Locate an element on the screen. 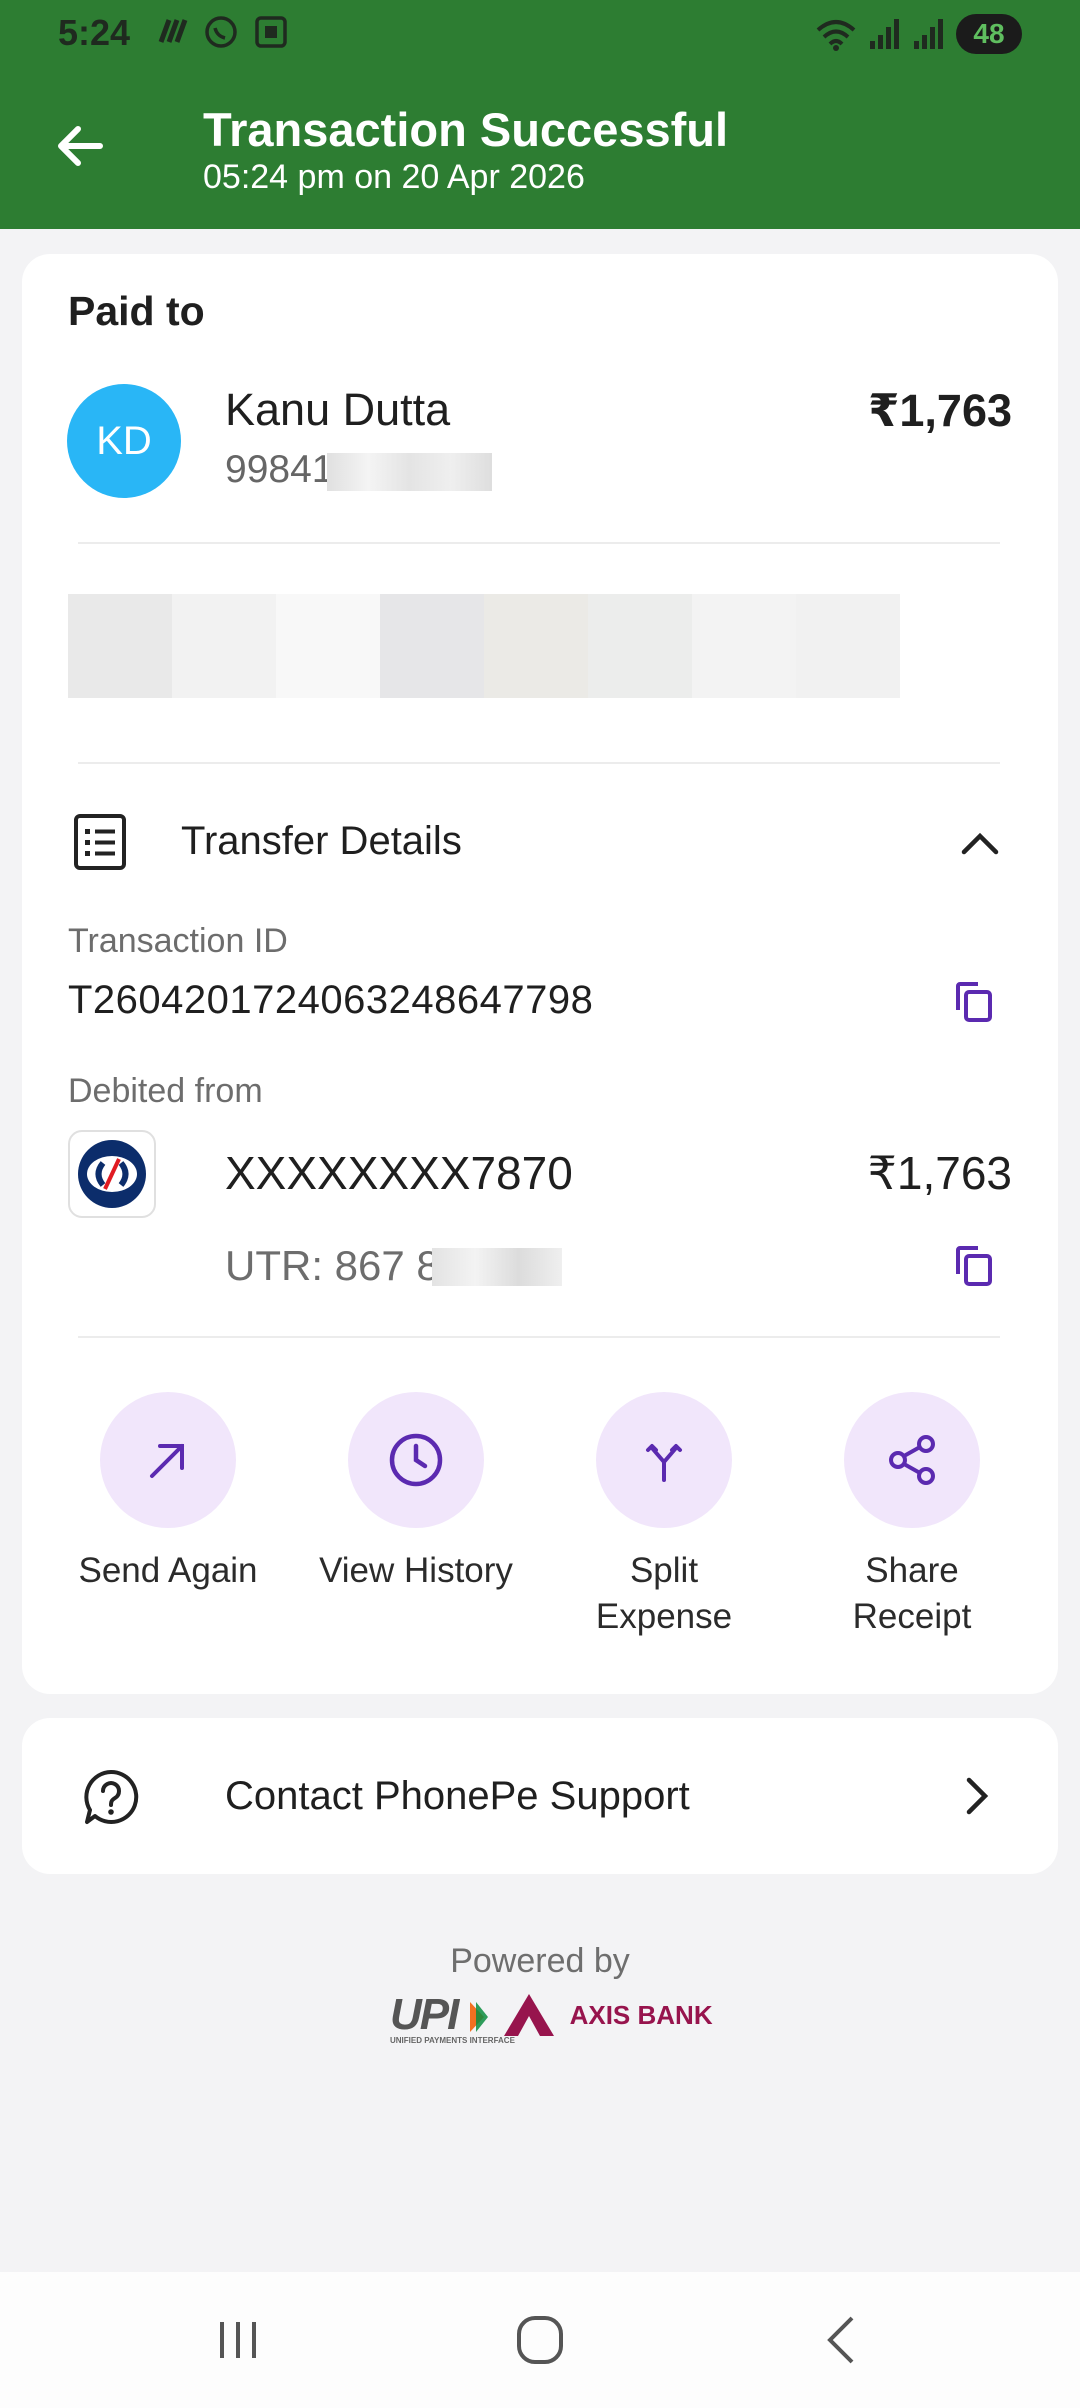  payee-name: Kanu Dutta is located at coordinates (338, 409).